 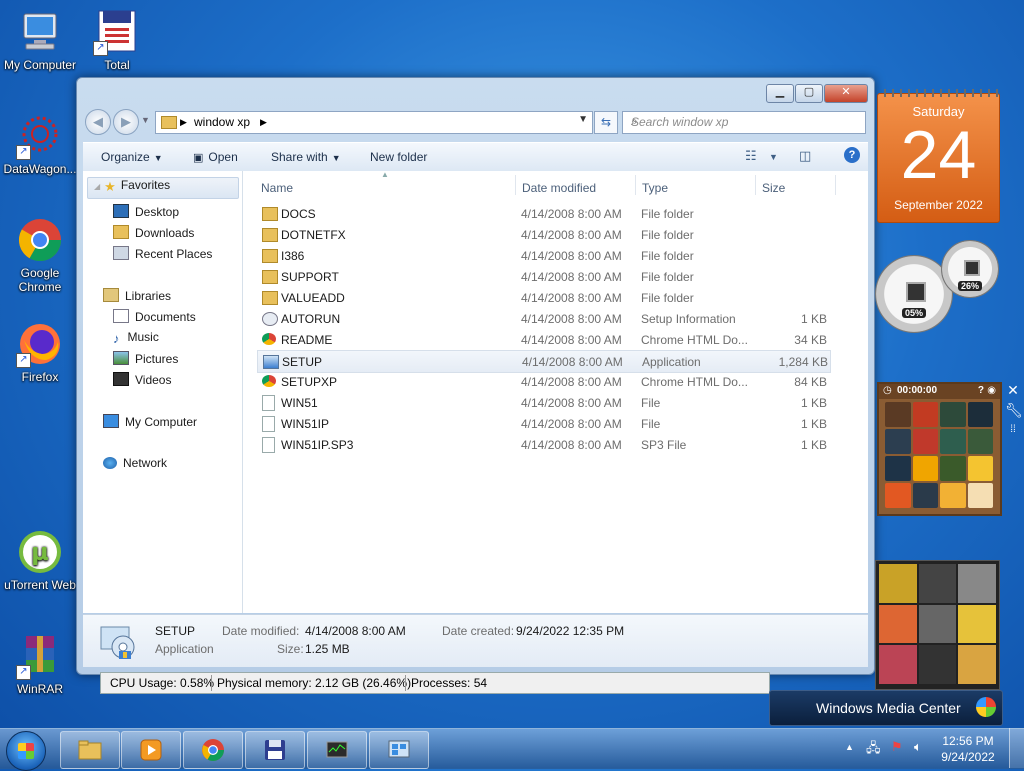 What do you see at coordinates (1013, 390) in the screenshot?
I see `gadget-close-icon: ✕` at bounding box center [1013, 390].